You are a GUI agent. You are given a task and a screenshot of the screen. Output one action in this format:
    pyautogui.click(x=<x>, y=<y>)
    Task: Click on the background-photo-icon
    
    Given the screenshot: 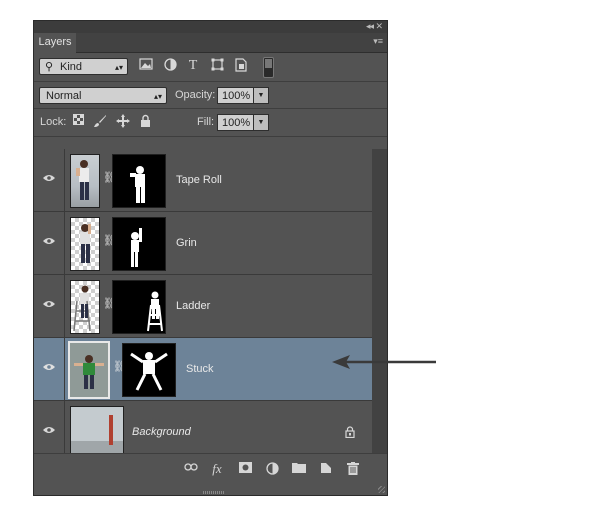 What is the action you would take?
    pyautogui.click(x=97, y=433)
    